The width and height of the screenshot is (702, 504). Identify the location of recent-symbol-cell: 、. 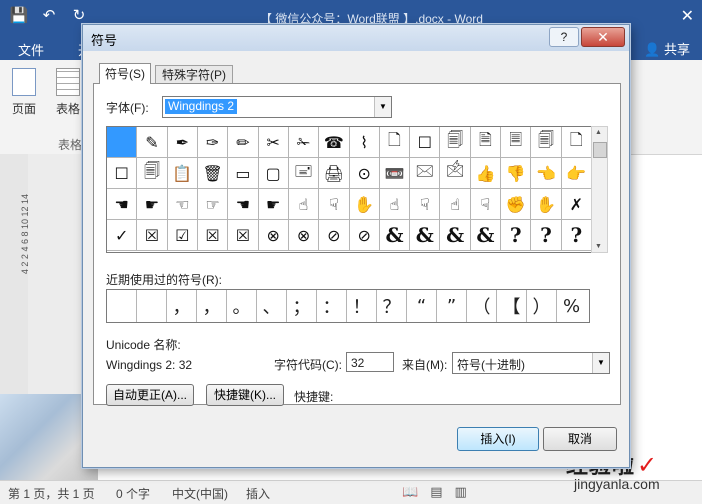
(272, 306).